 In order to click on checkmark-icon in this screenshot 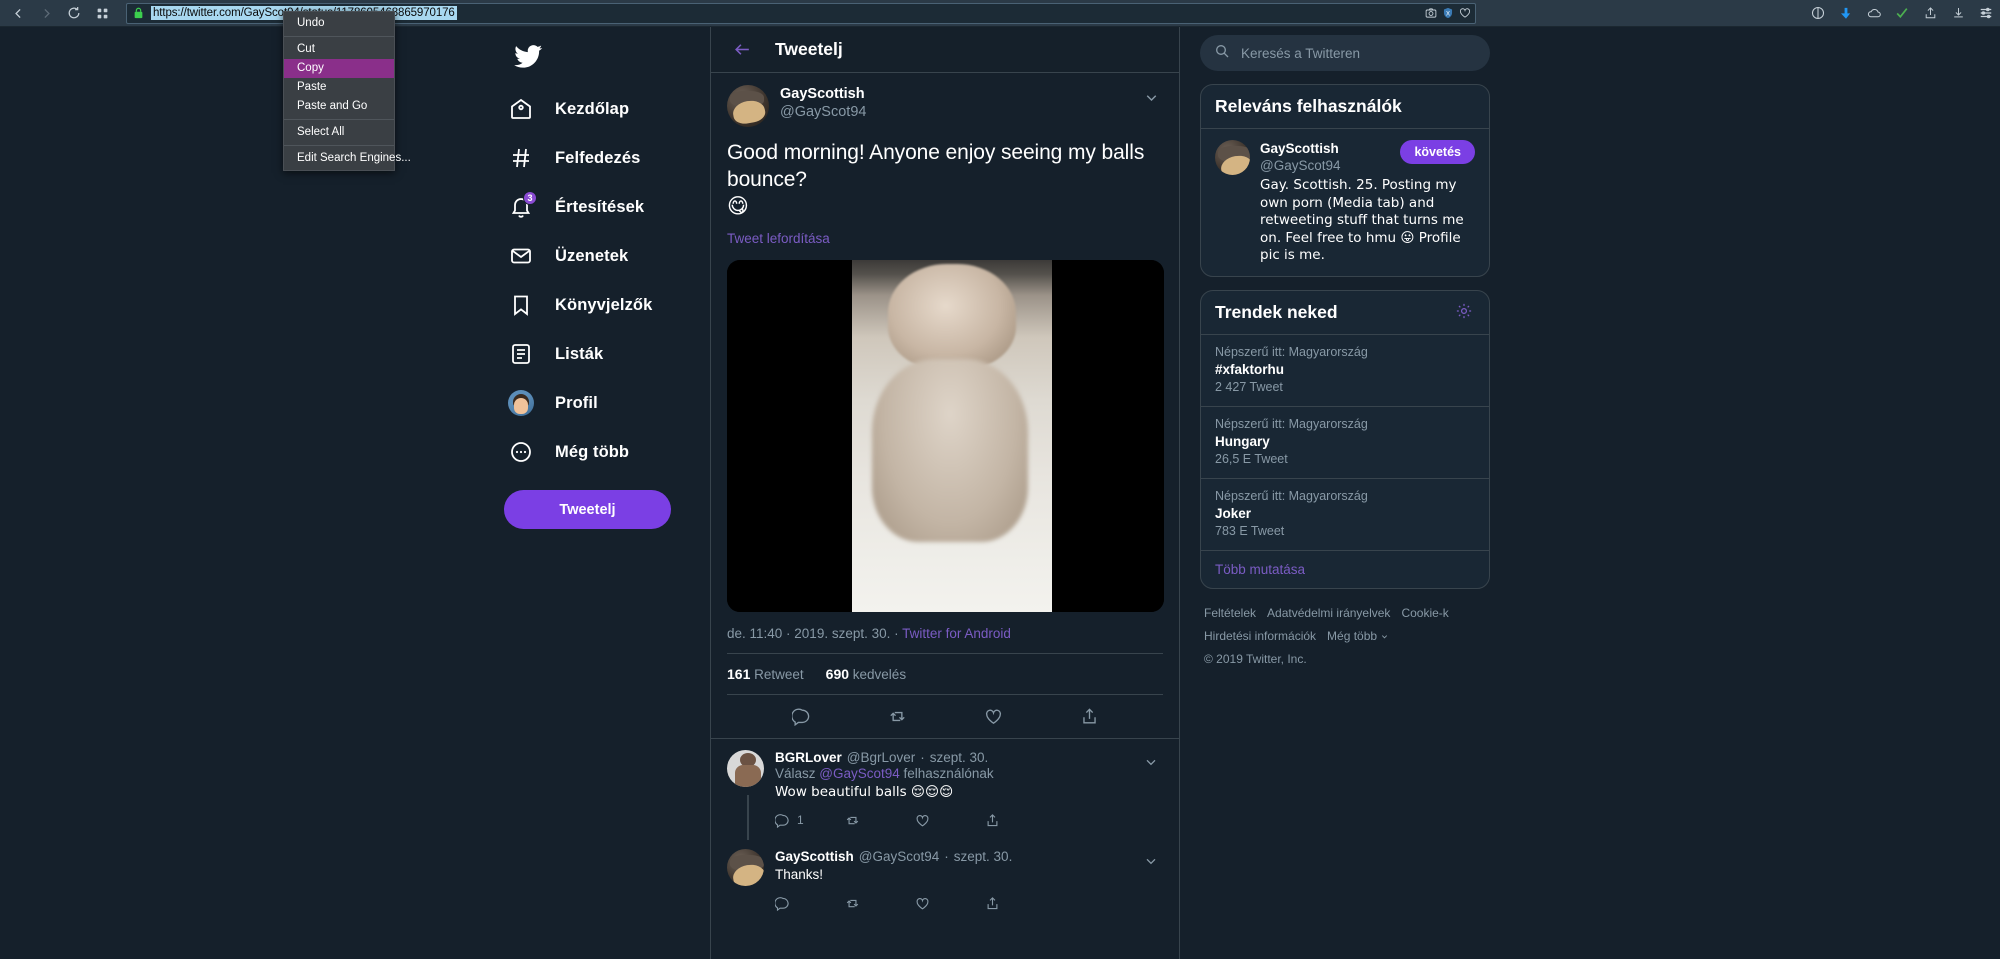, I will do `click(1902, 13)`.